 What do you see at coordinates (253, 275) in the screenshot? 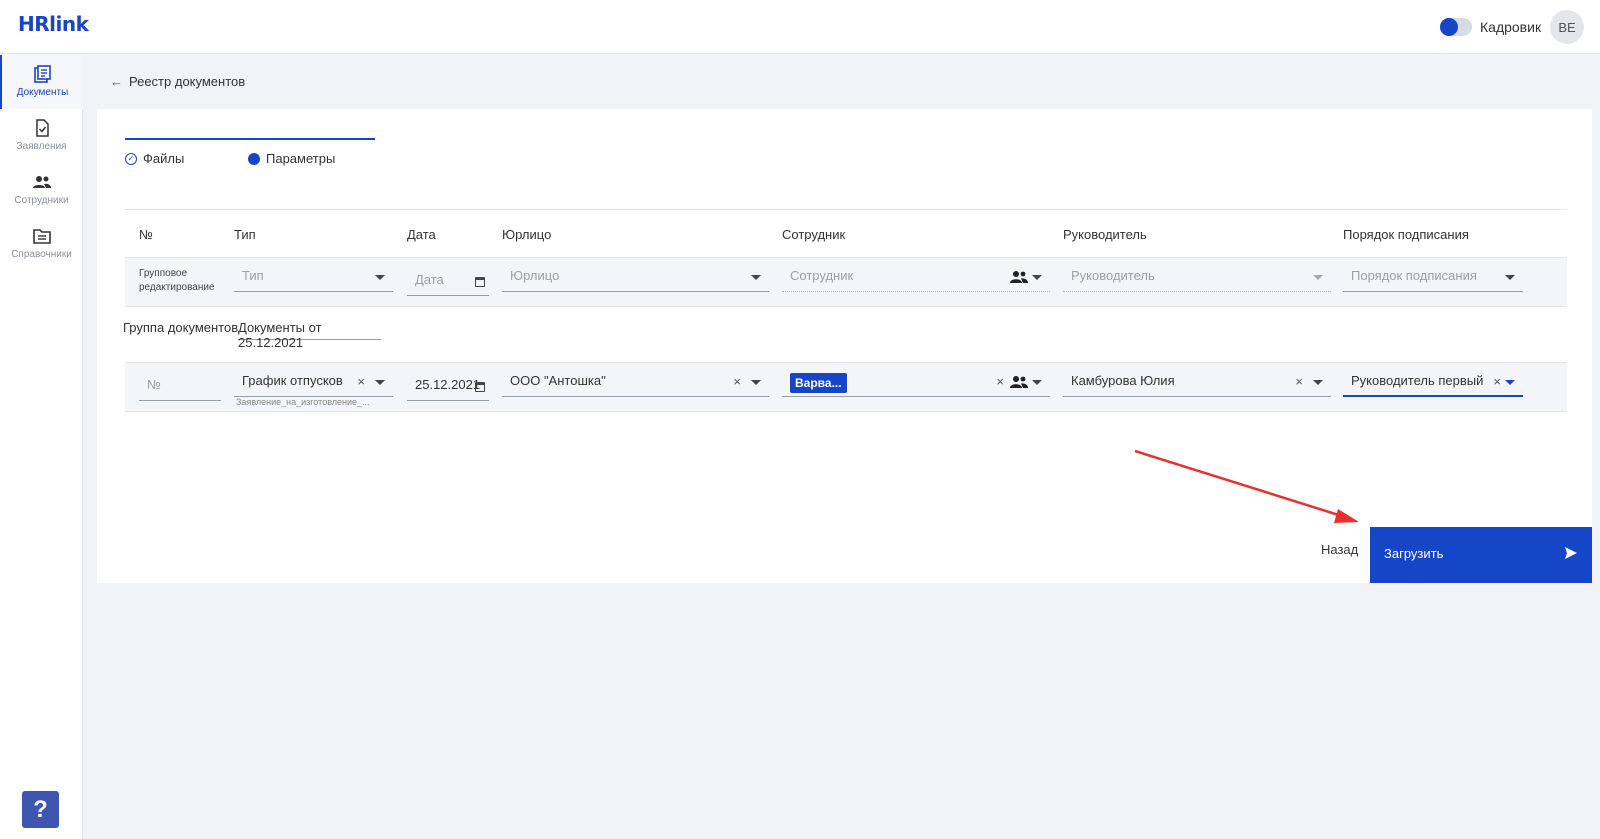
I see `placeholder: Тип` at bounding box center [253, 275].